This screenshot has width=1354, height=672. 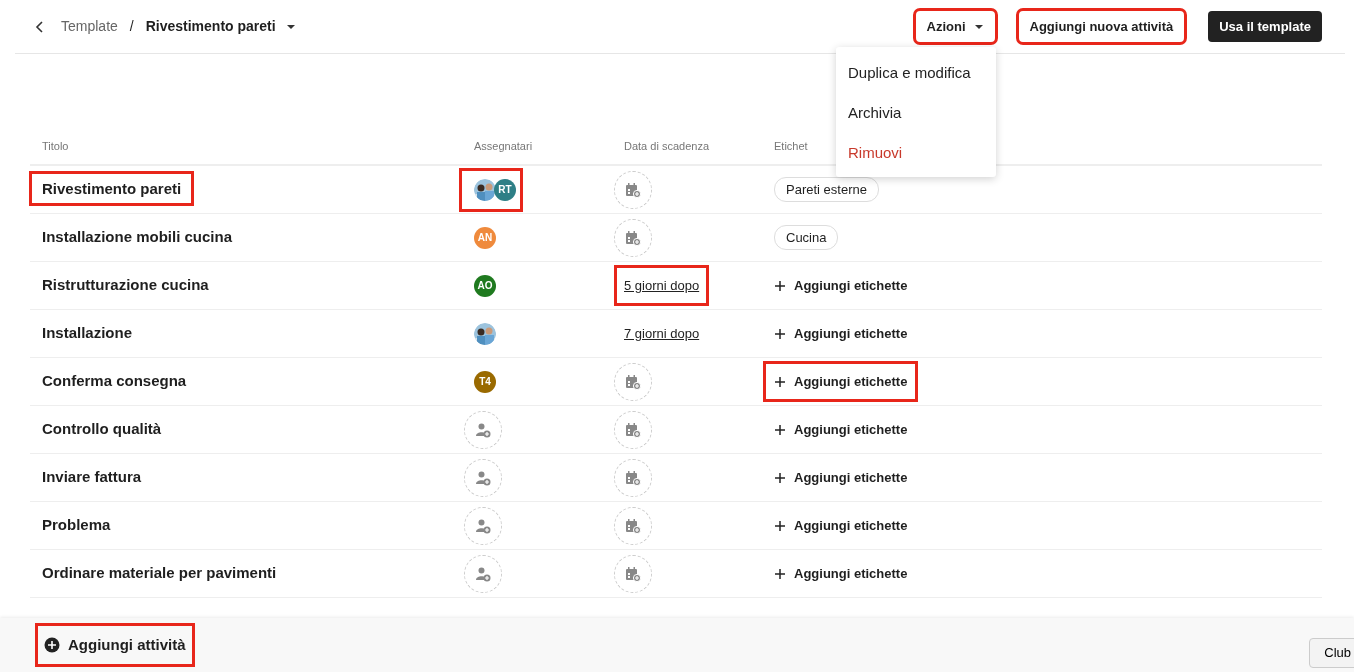 What do you see at coordinates (115, 645) in the screenshot?
I see `add-task-button: Aggiungi attività` at bounding box center [115, 645].